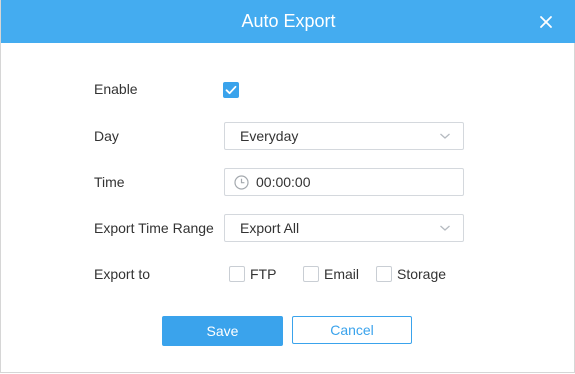  What do you see at coordinates (344, 228) in the screenshot?
I see `export-time-range-select: Export All` at bounding box center [344, 228].